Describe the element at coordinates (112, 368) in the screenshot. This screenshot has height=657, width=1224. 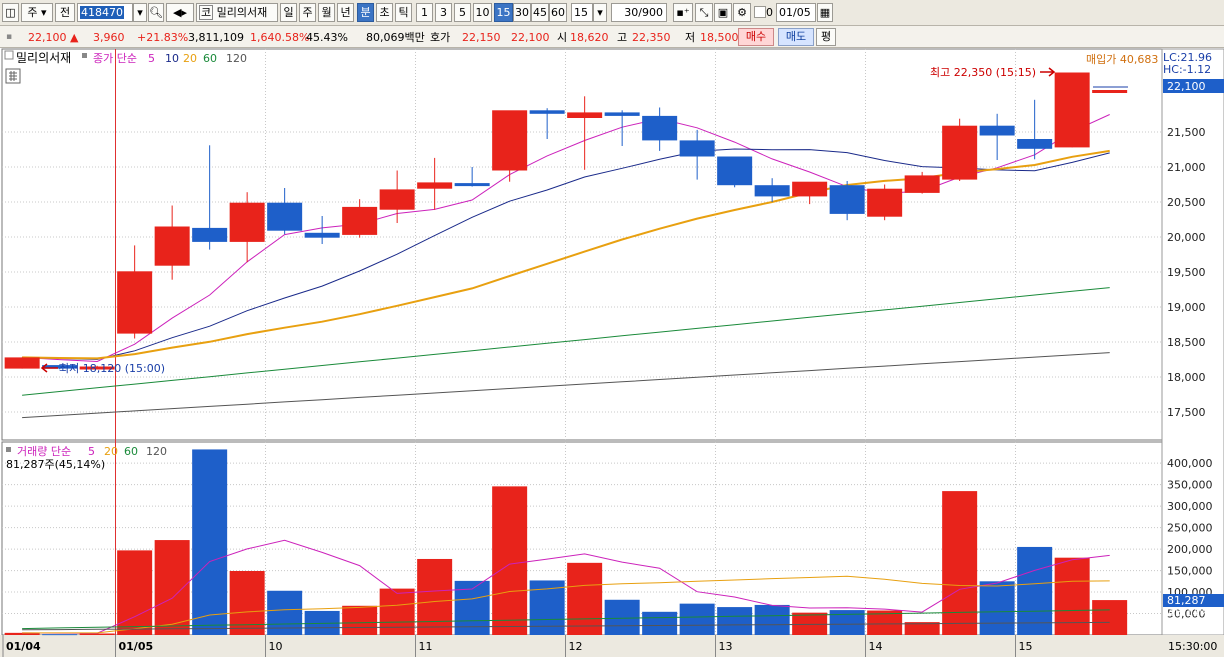
I see `low-annotation: 최저 18,120 (15:00)` at that location.